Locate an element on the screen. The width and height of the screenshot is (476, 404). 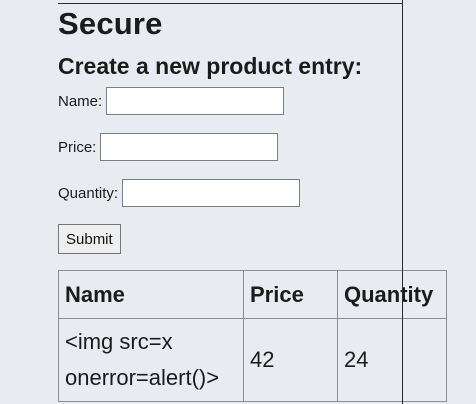
page-title: Secure is located at coordinates (110, 23).